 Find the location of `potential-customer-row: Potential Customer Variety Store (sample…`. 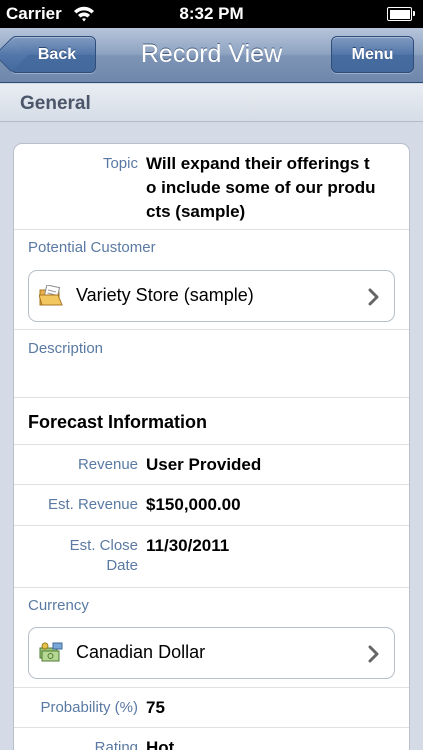

potential-customer-row: Potential Customer Variety Store (sample… is located at coordinates (211, 280).